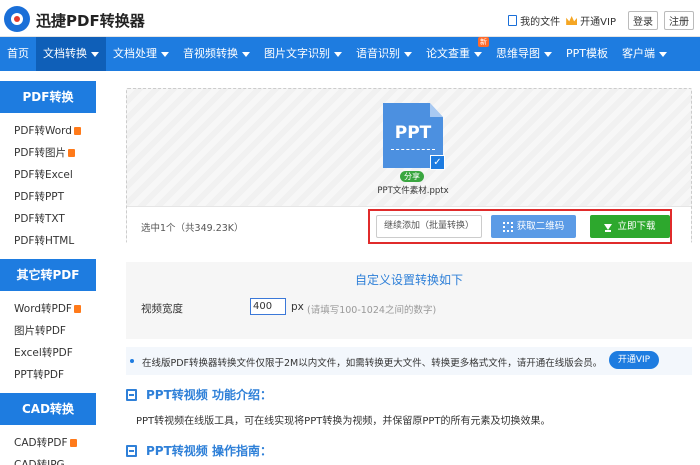 This screenshot has height=465, width=700. Describe the element at coordinates (48, 443) in the screenshot. I see `sidebar-item-cad-to-pdf: CAD转PDF` at that location.